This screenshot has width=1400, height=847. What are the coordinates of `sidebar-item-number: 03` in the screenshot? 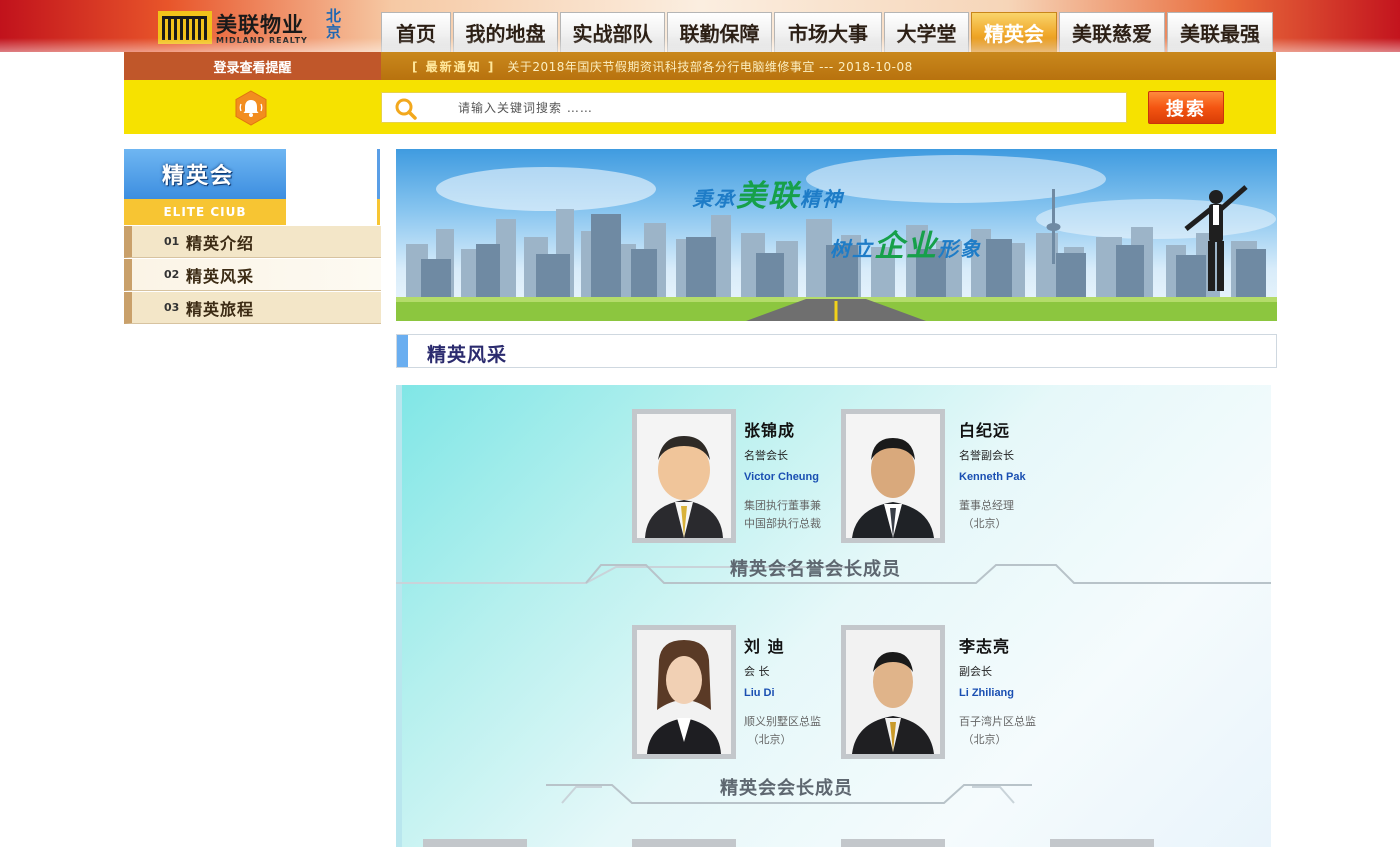 It's located at (172, 307).